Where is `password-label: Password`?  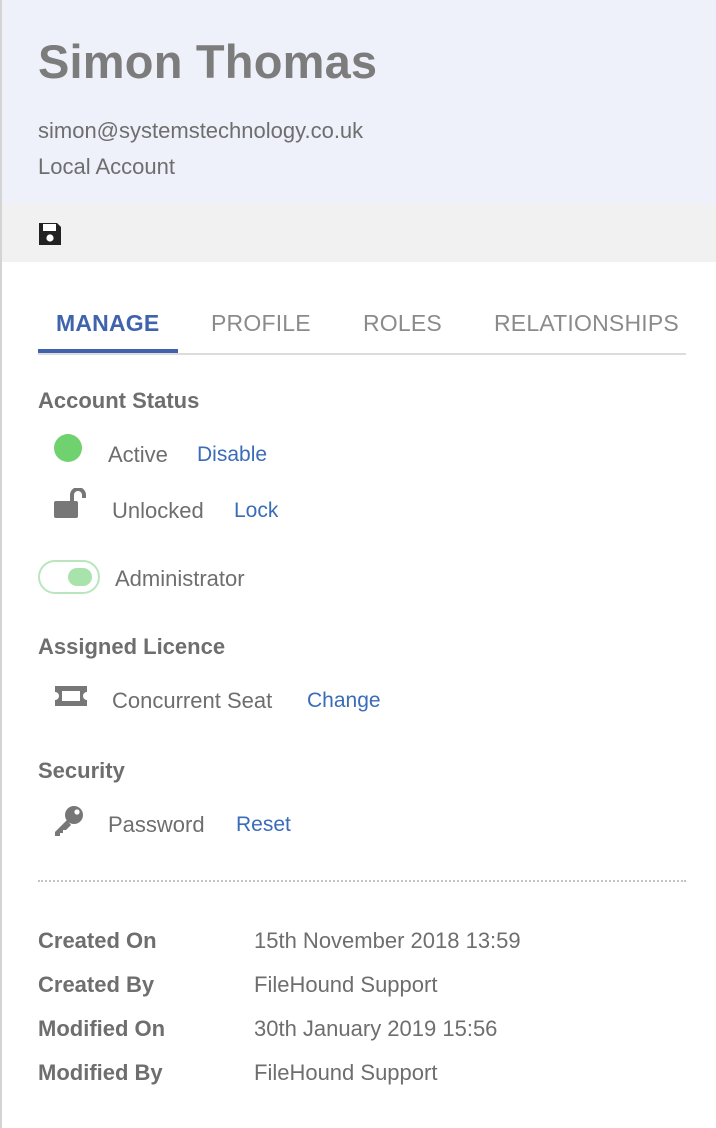
password-label: Password is located at coordinates (156, 824).